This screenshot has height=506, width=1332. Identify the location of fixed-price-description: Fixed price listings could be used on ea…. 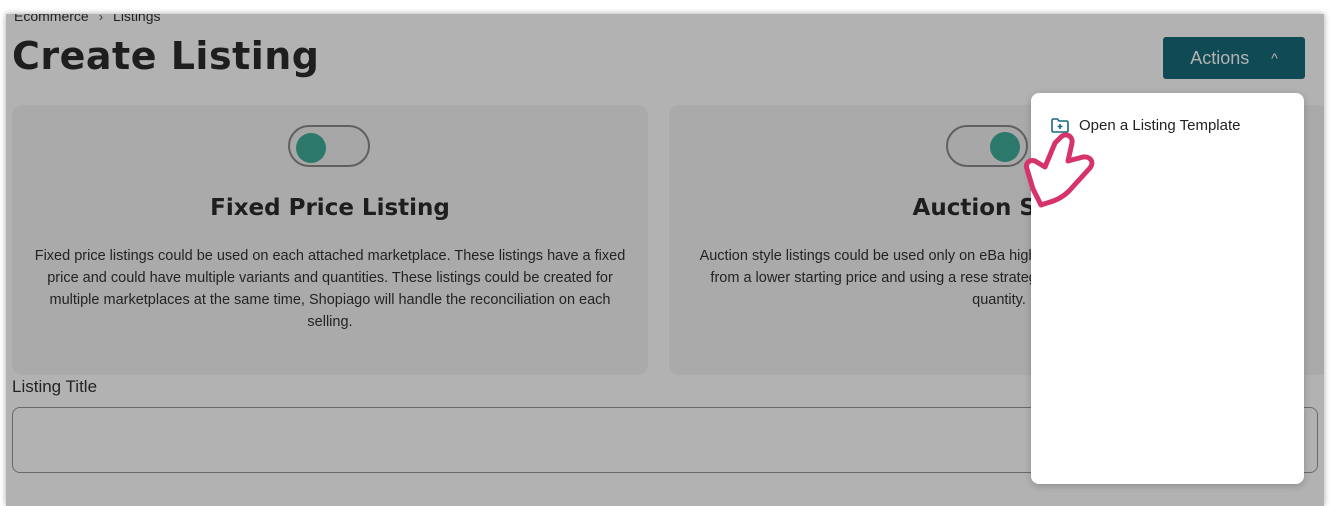
(330, 289).